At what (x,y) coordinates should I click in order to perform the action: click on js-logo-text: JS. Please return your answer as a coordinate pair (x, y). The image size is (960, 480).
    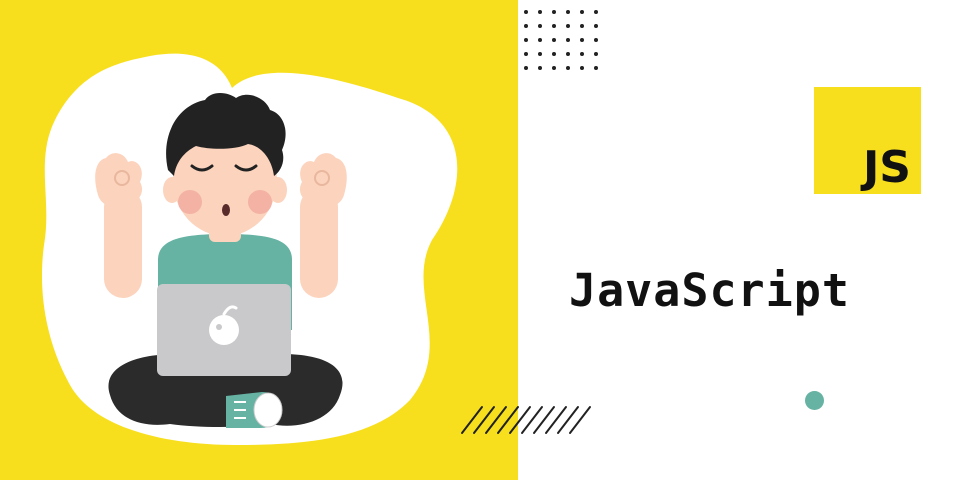
    Looking at the image, I should click on (886, 167).